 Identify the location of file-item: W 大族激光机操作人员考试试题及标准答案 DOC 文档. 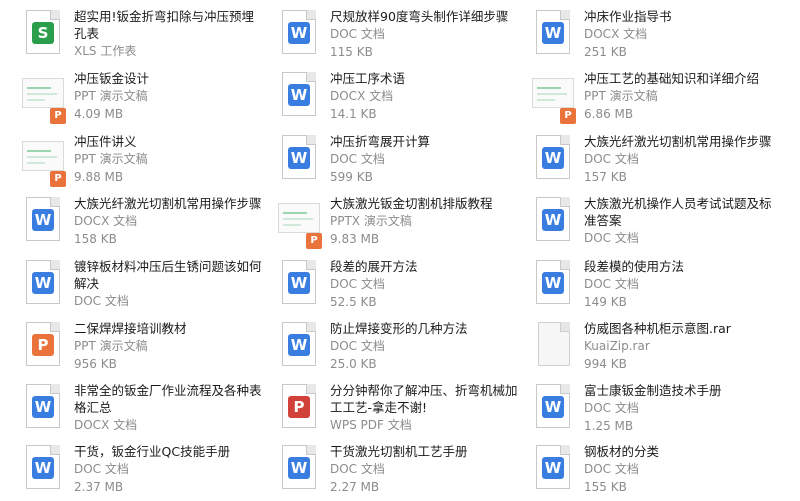
(653, 221).